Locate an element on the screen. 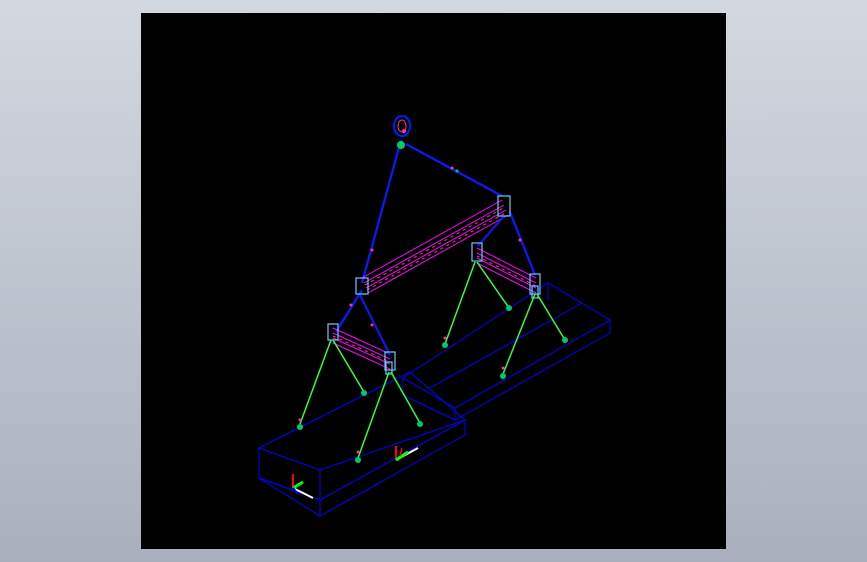 Image resolution: width=867 pixels, height=562 pixels. top-spreader-beam is located at coordinates (435, 246).